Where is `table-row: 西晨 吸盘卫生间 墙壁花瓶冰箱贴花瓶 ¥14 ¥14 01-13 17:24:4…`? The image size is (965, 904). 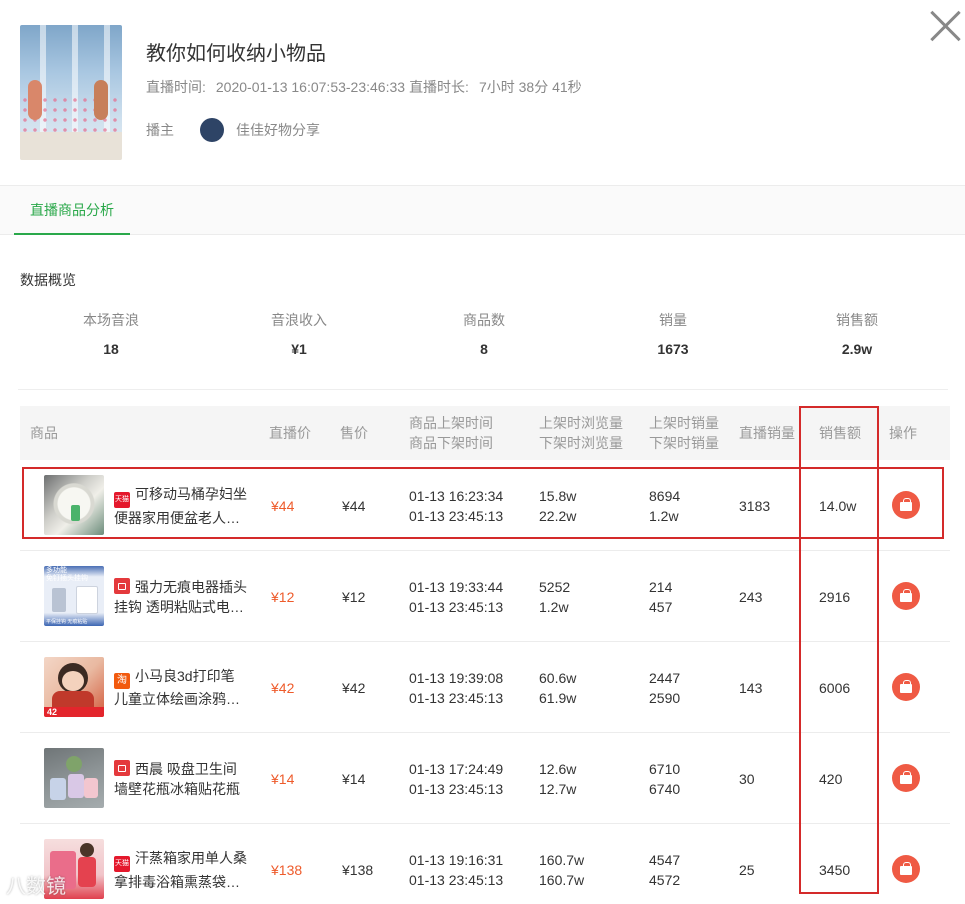
table-row: 西晨 吸盘卫生间 墙壁花瓶冰箱贴花瓶 ¥14 ¥14 01-13 17:24:4… is located at coordinates (485, 778).